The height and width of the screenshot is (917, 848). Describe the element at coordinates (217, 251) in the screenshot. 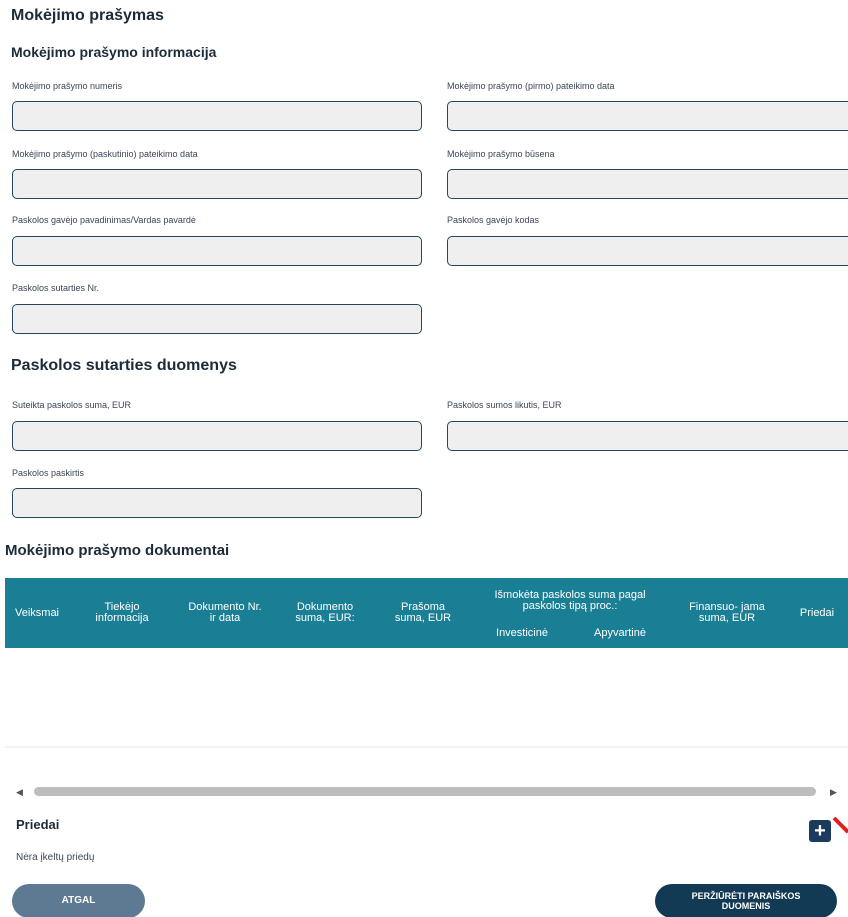

I see `borrower-name-field` at that location.